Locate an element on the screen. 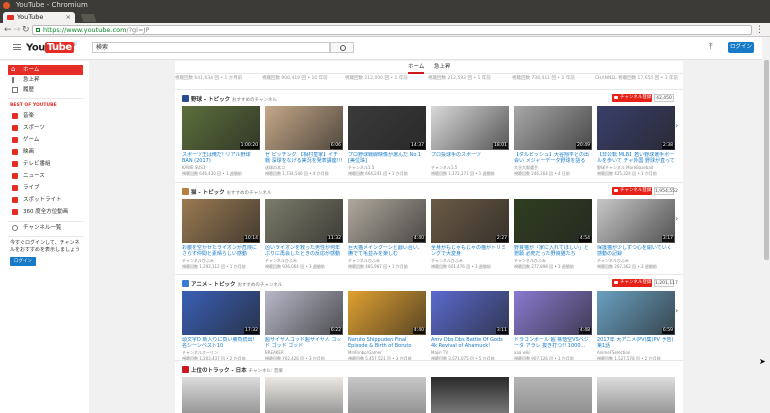  sidebar-item-news: ニュース is located at coordinates (45, 176).